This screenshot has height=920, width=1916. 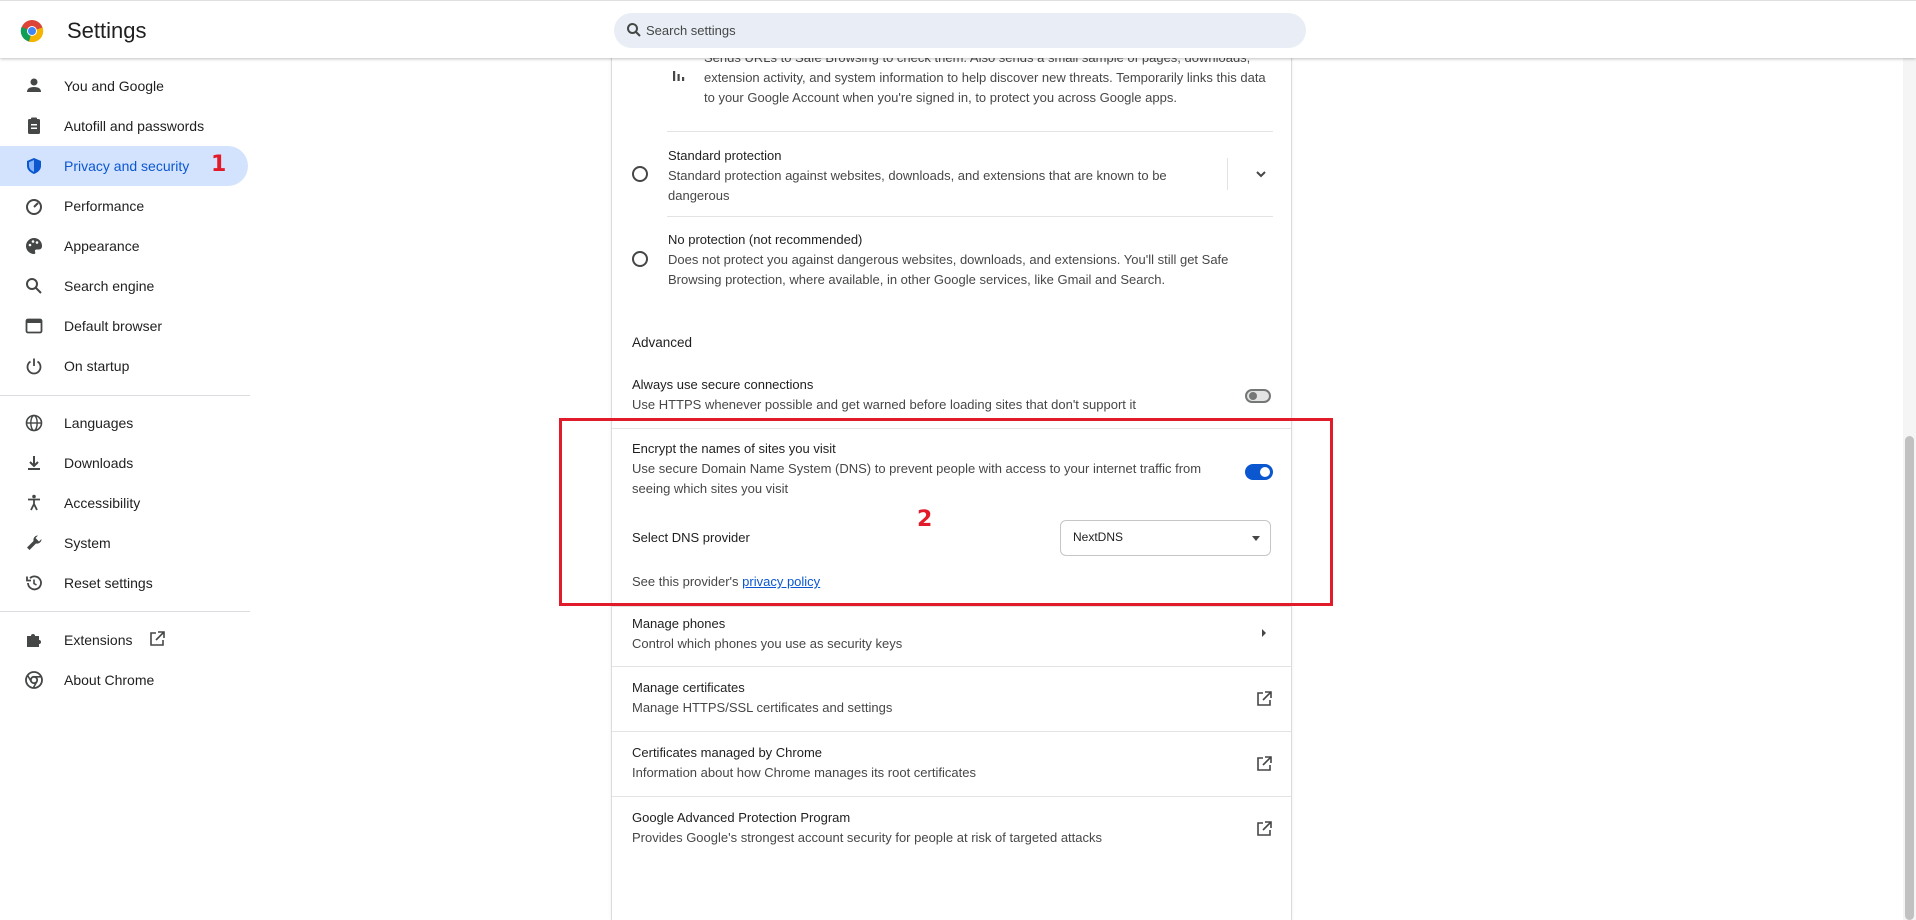 I want to click on https-title: Always use secure connections, so click(x=723, y=384).